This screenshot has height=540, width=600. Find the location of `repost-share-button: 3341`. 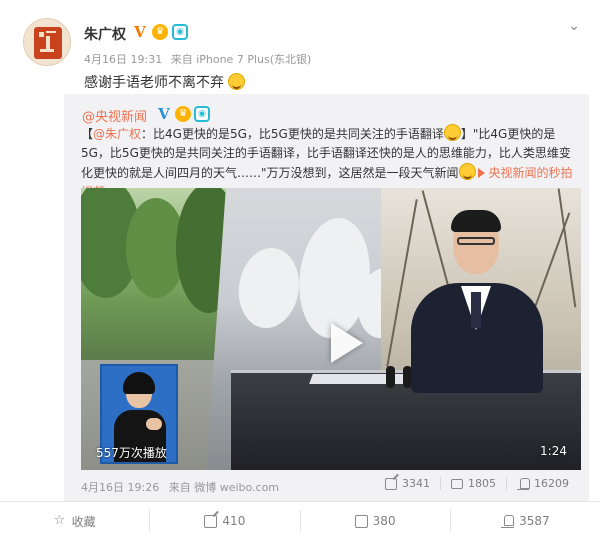

repost-share-button: 3341 is located at coordinates (407, 483).